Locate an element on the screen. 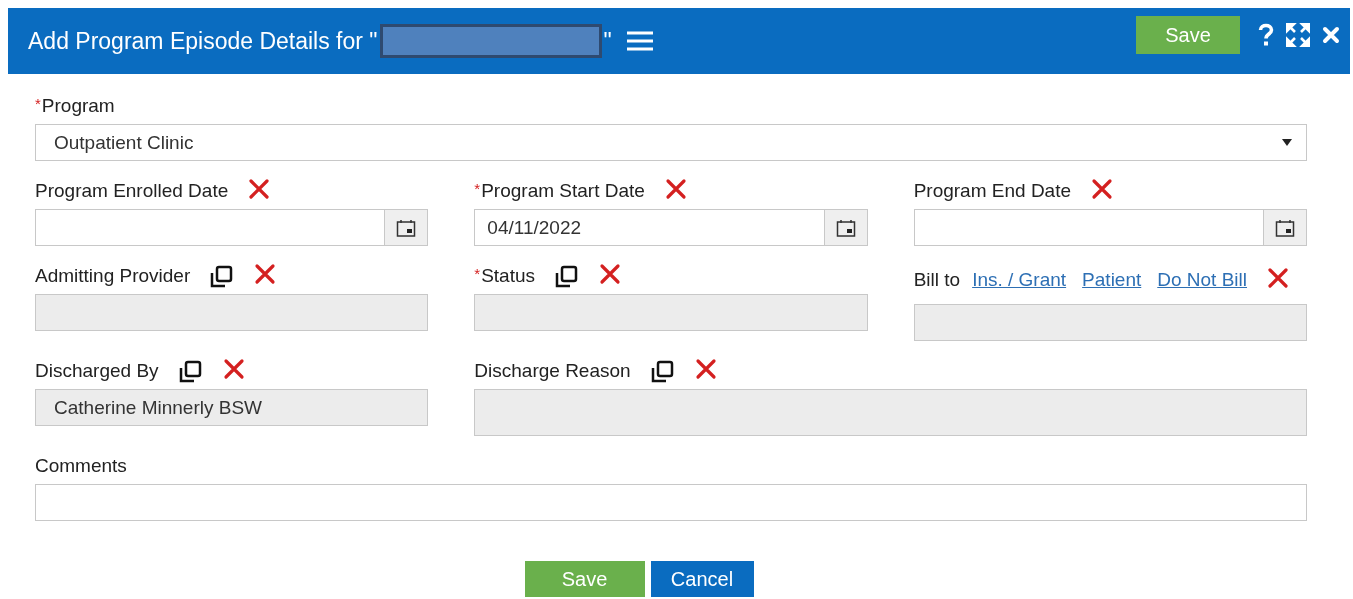  comments-field is located at coordinates (671, 502).